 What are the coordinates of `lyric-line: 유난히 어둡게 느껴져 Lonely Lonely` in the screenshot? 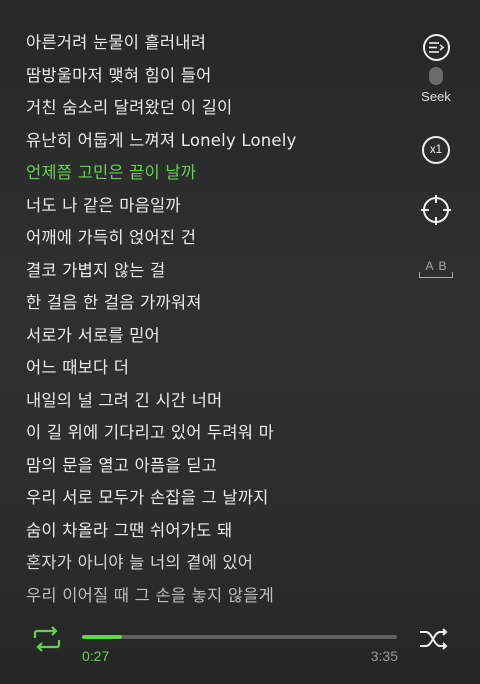 It's located at (211, 141).